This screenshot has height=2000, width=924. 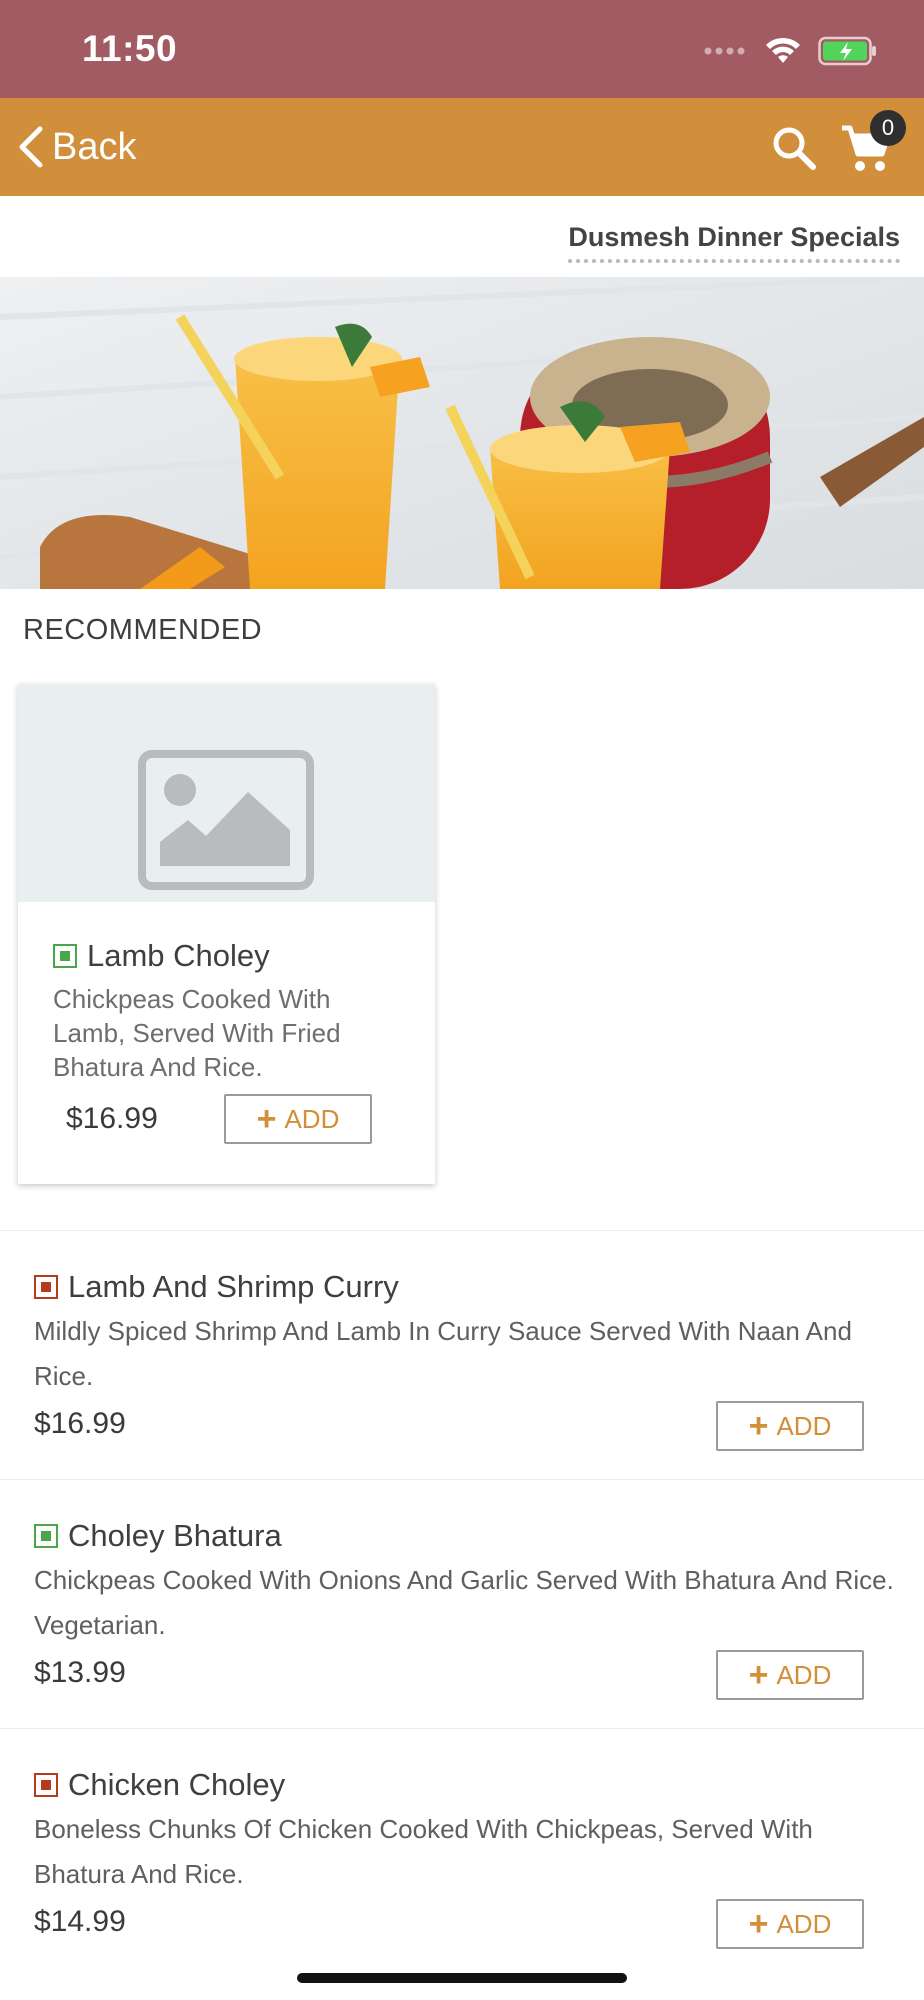 I want to click on menu-item-name: Choley Bhatura, so click(x=175, y=1535).